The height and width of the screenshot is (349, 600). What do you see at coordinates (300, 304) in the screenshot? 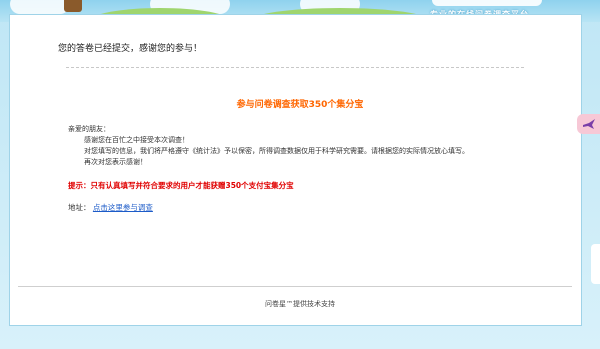
I see `footer-credit: 问卷星™提供技术支持` at bounding box center [300, 304].